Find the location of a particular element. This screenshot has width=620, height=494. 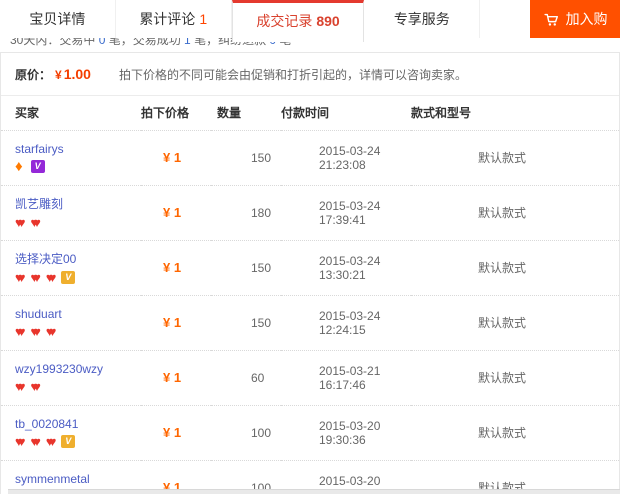

table-header-row: 买家 拍下价格 数量 付款时间 款式和型号 is located at coordinates (310, 113).